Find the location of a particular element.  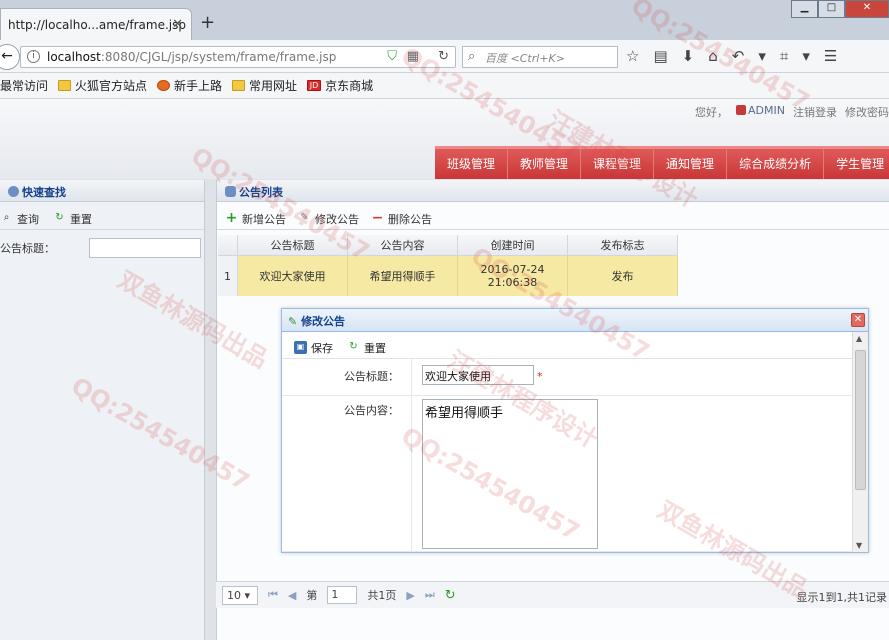

title-label: 公告标题： is located at coordinates (347, 377).